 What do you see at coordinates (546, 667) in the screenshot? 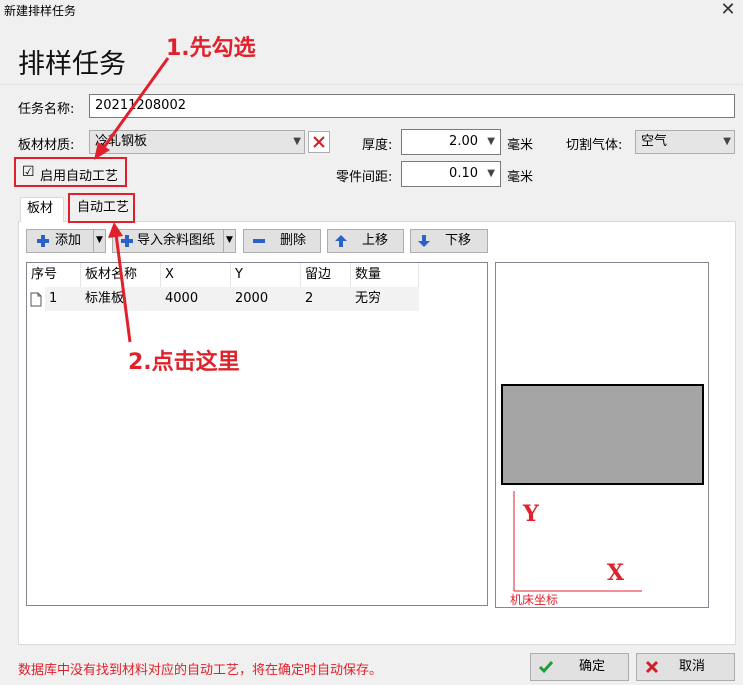
I see `checkmark-icon` at bounding box center [546, 667].